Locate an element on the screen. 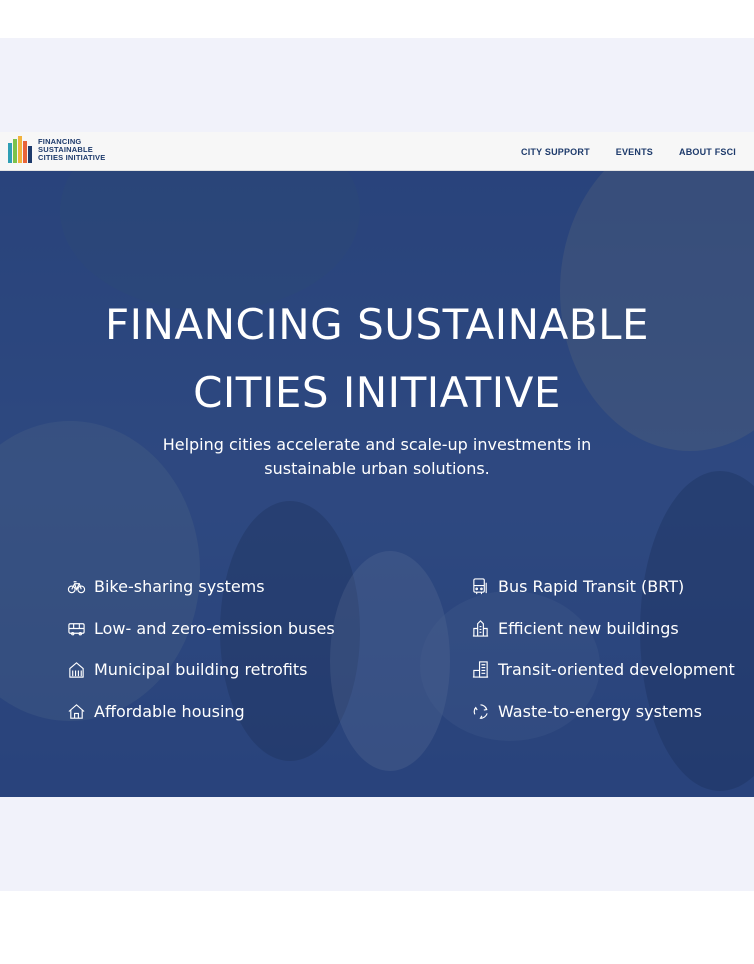  solution-item: Bike-sharing systems is located at coordinates (201, 587).